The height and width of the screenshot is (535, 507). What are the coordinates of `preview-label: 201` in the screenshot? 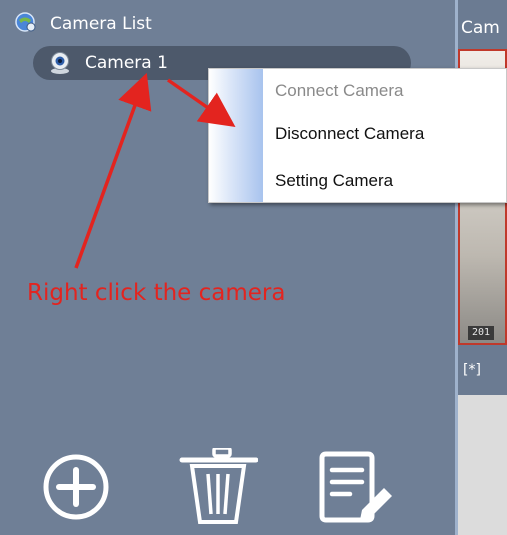 It's located at (481, 333).